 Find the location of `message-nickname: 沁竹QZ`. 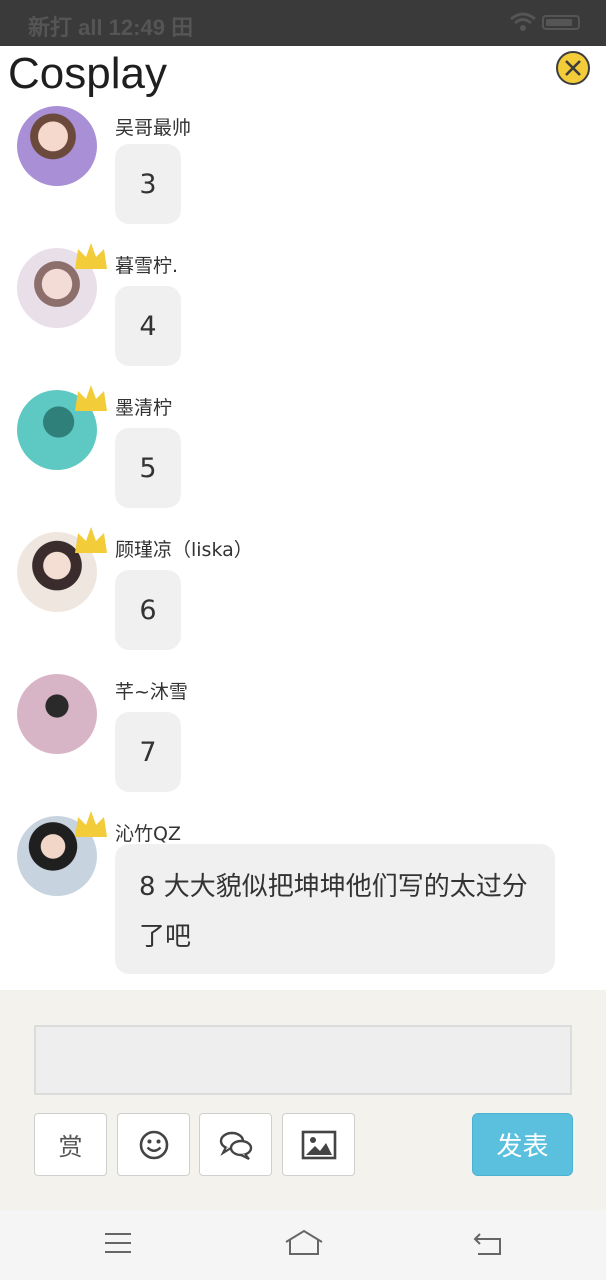

message-nickname: 沁竹QZ is located at coordinates (148, 834).